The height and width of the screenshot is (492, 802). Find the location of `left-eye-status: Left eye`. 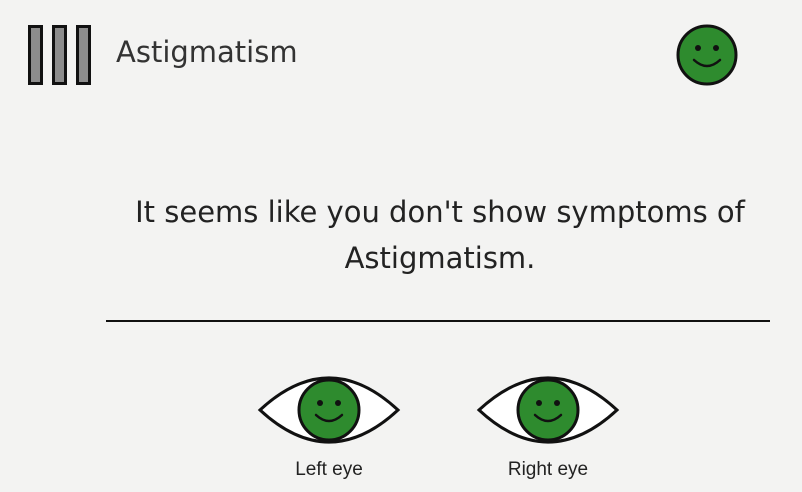

left-eye-status: Left eye is located at coordinates (329, 427).